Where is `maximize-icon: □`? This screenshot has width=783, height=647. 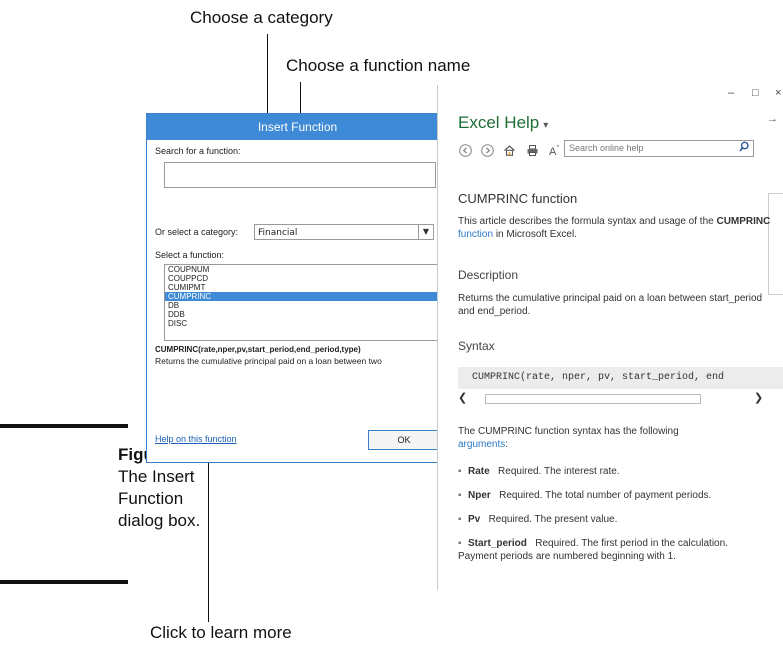
maximize-icon: □ is located at coordinates (755, 93).